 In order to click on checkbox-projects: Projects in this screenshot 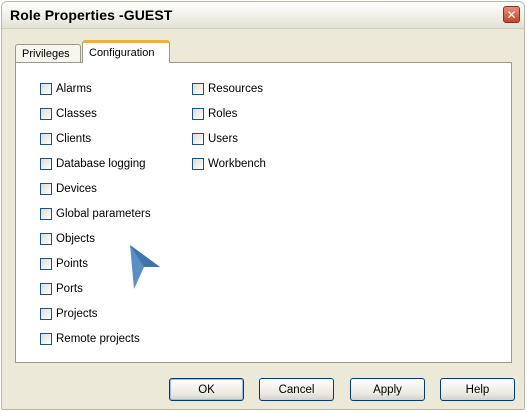, I will do `click(69, 314)`.